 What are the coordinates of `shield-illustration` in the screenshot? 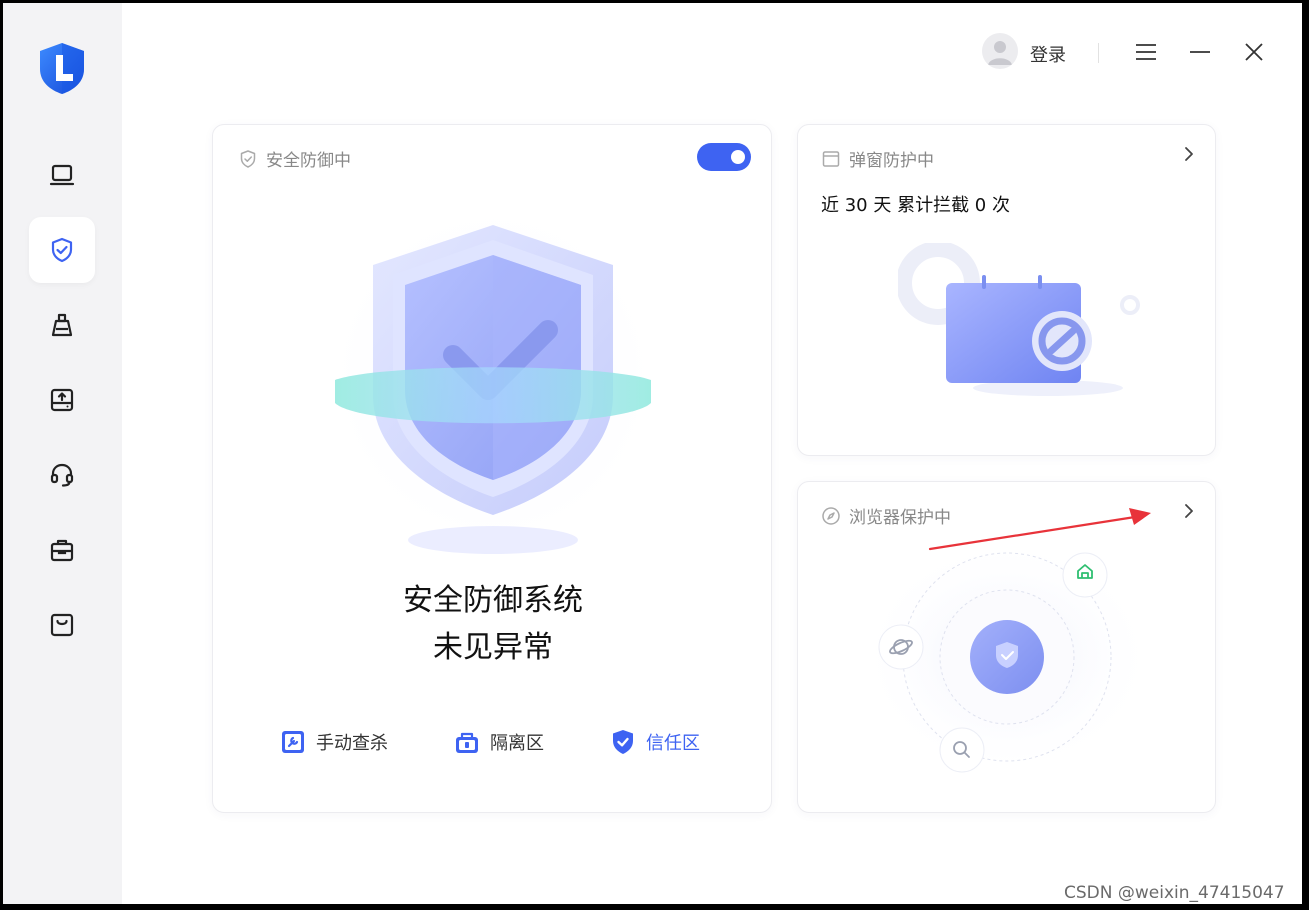 It's located at (493, 377).